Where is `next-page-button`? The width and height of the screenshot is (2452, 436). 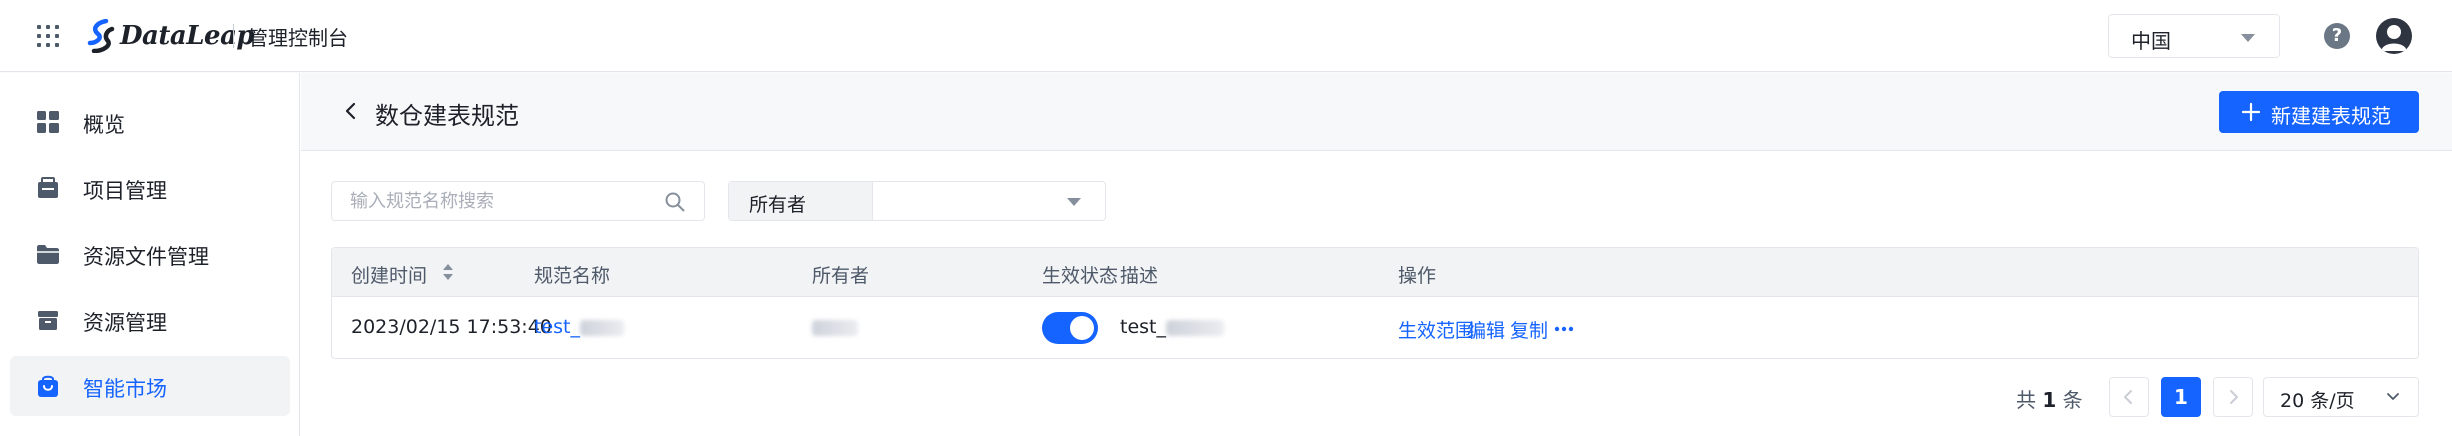
next-page-button is located at coordinates (2233, 397).